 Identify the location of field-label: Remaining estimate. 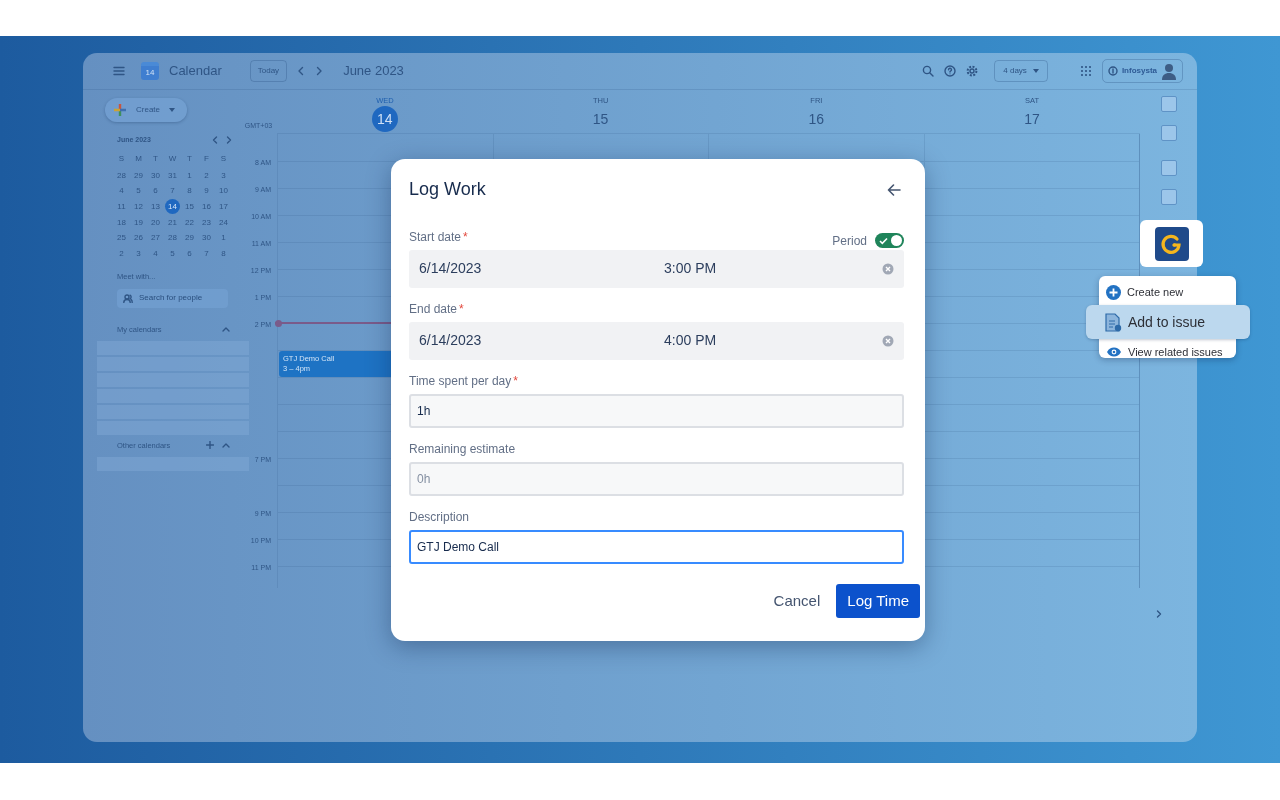
(462, 449).